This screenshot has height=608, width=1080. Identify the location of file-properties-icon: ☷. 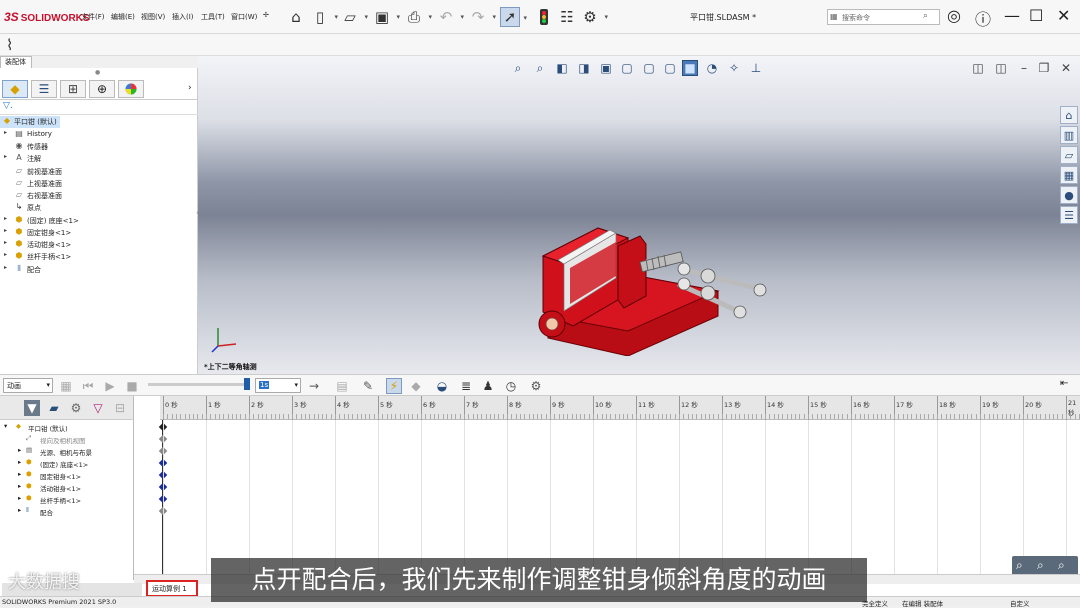
(567, 17).